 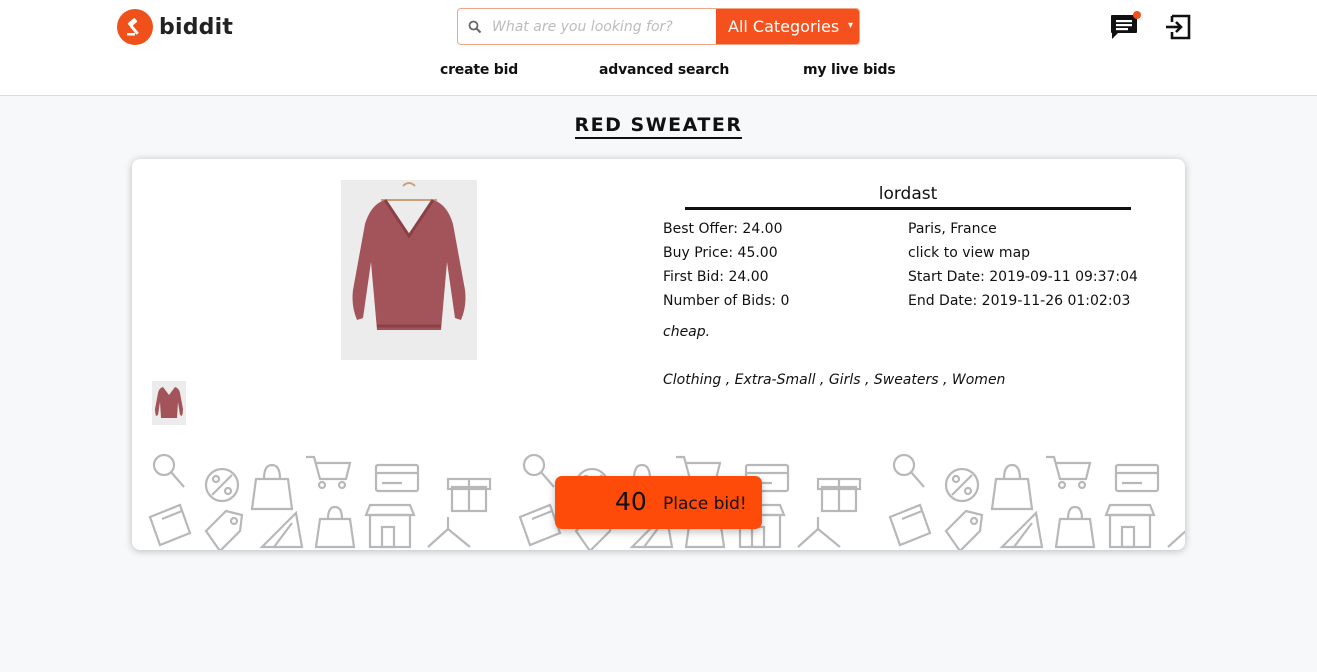 What do you see at coordinates (1023, 253) in the screenshot?
I see `view-map-link: click to view map` at bounding box center [1023, 253].